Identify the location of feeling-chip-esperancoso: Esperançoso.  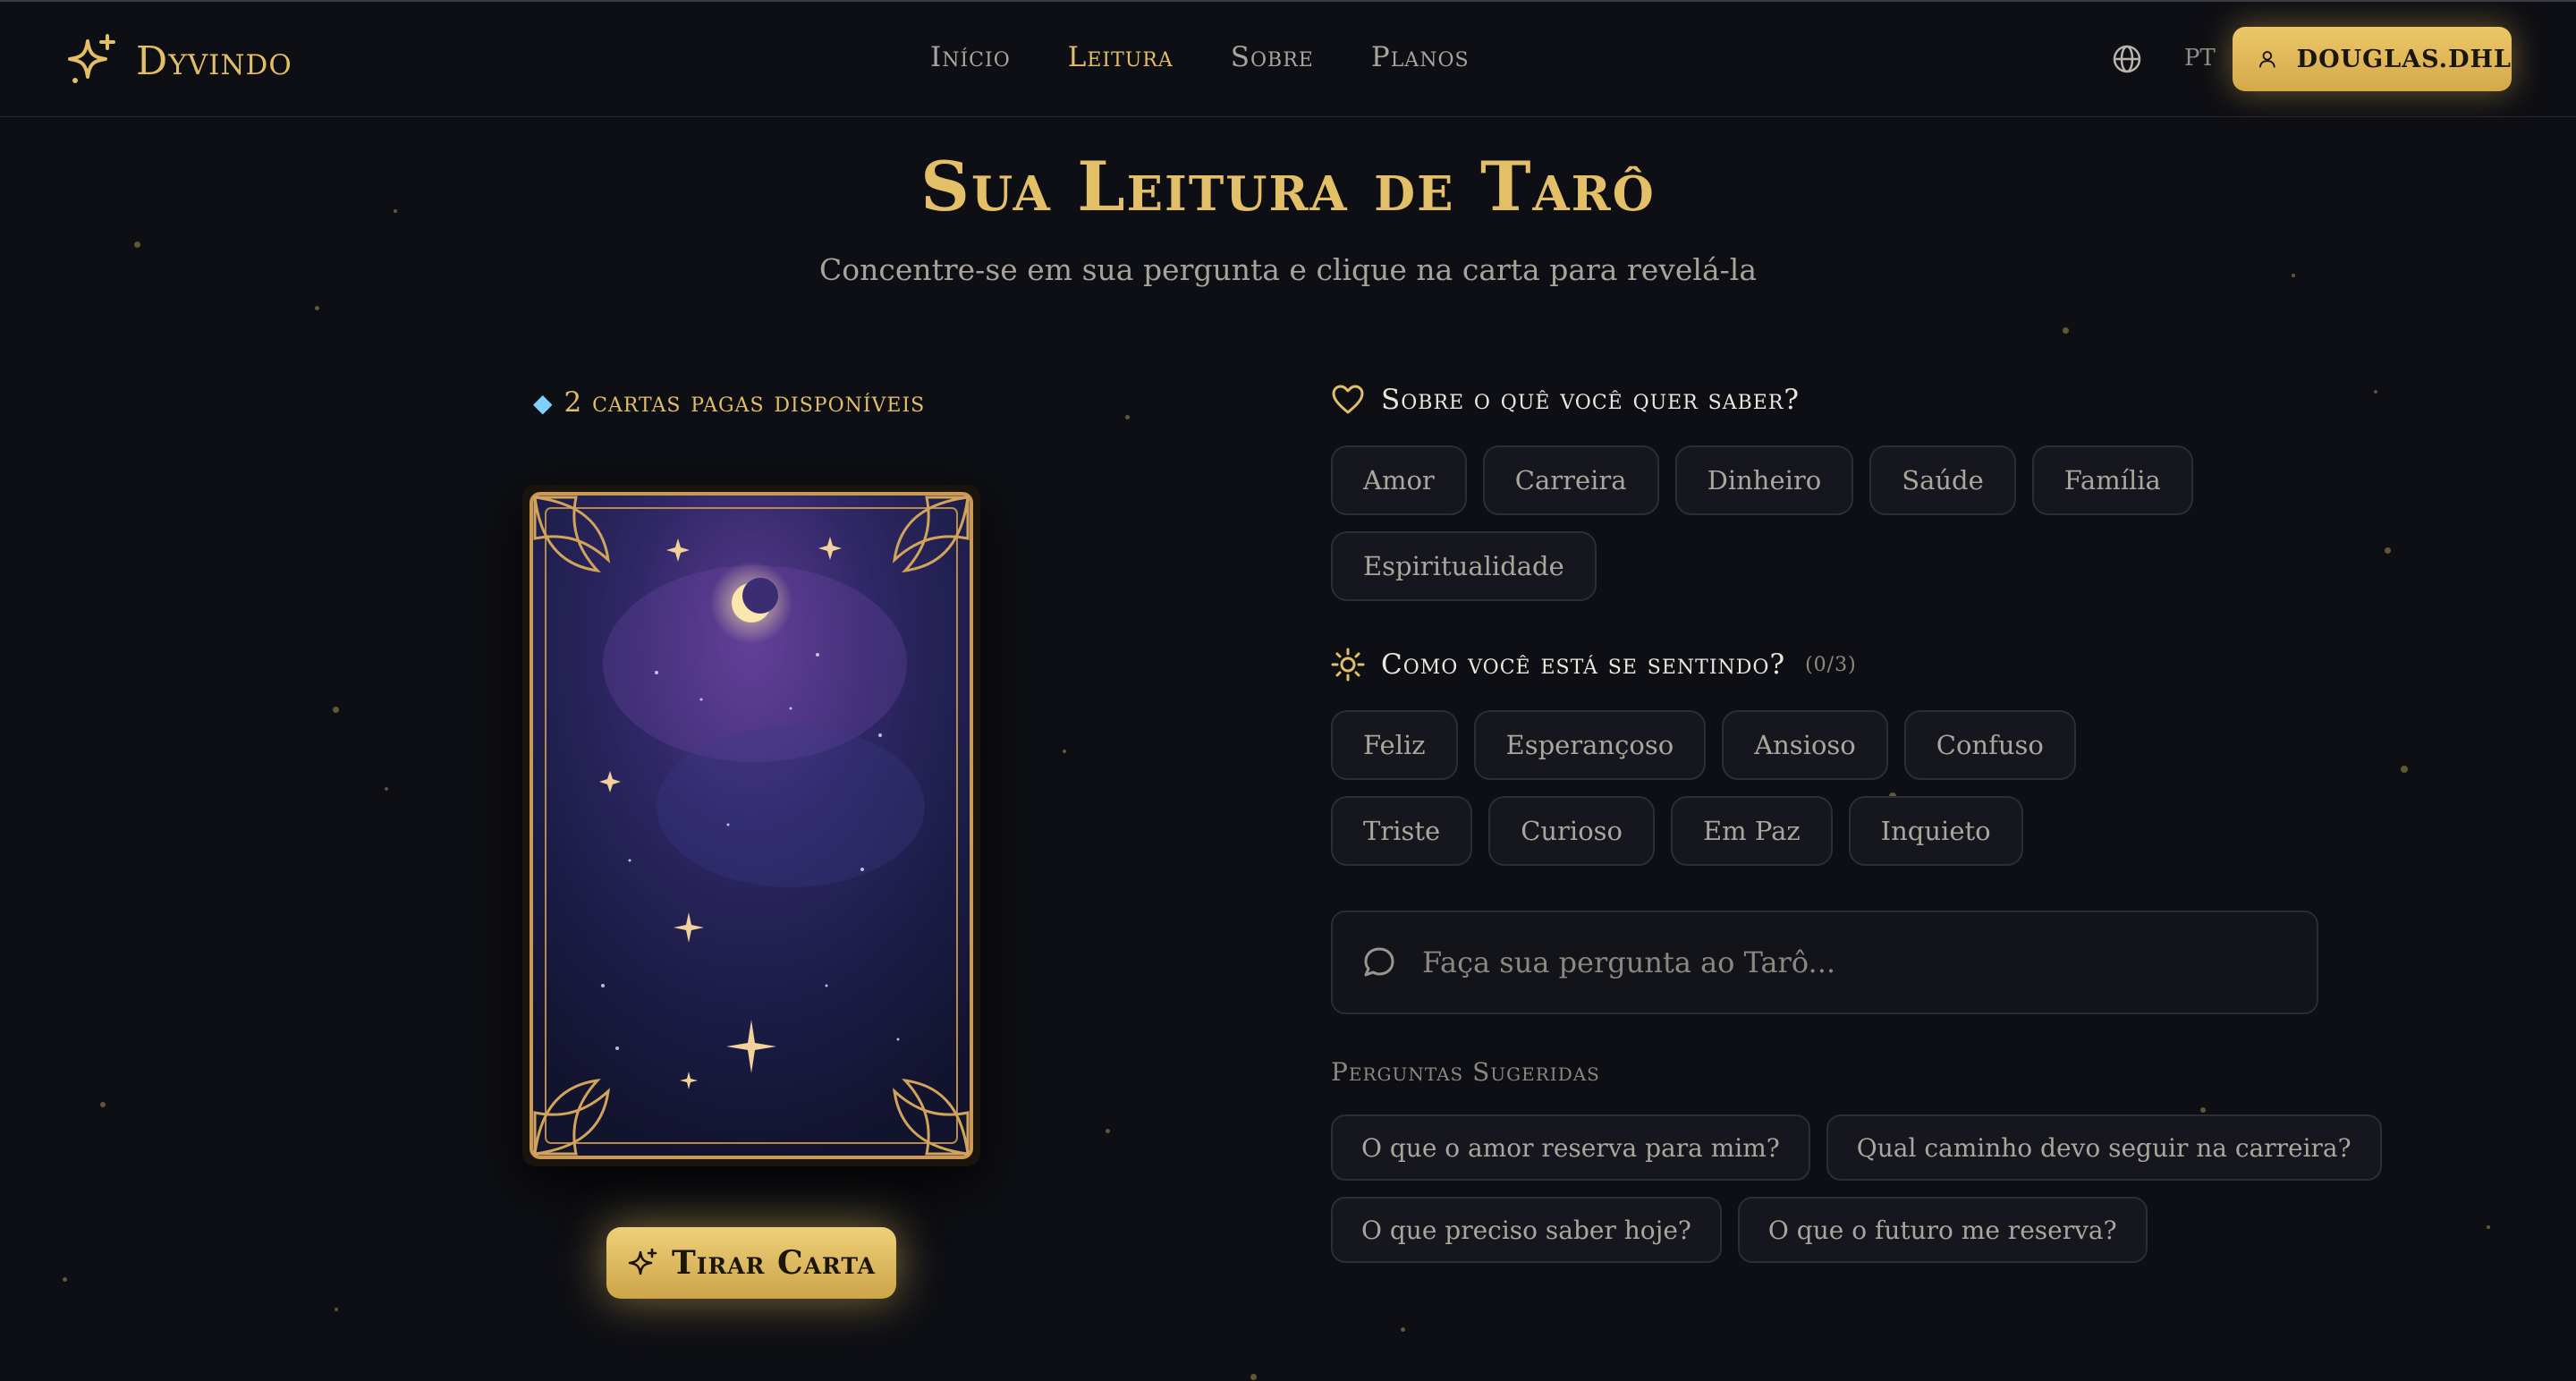
(1590, 745).